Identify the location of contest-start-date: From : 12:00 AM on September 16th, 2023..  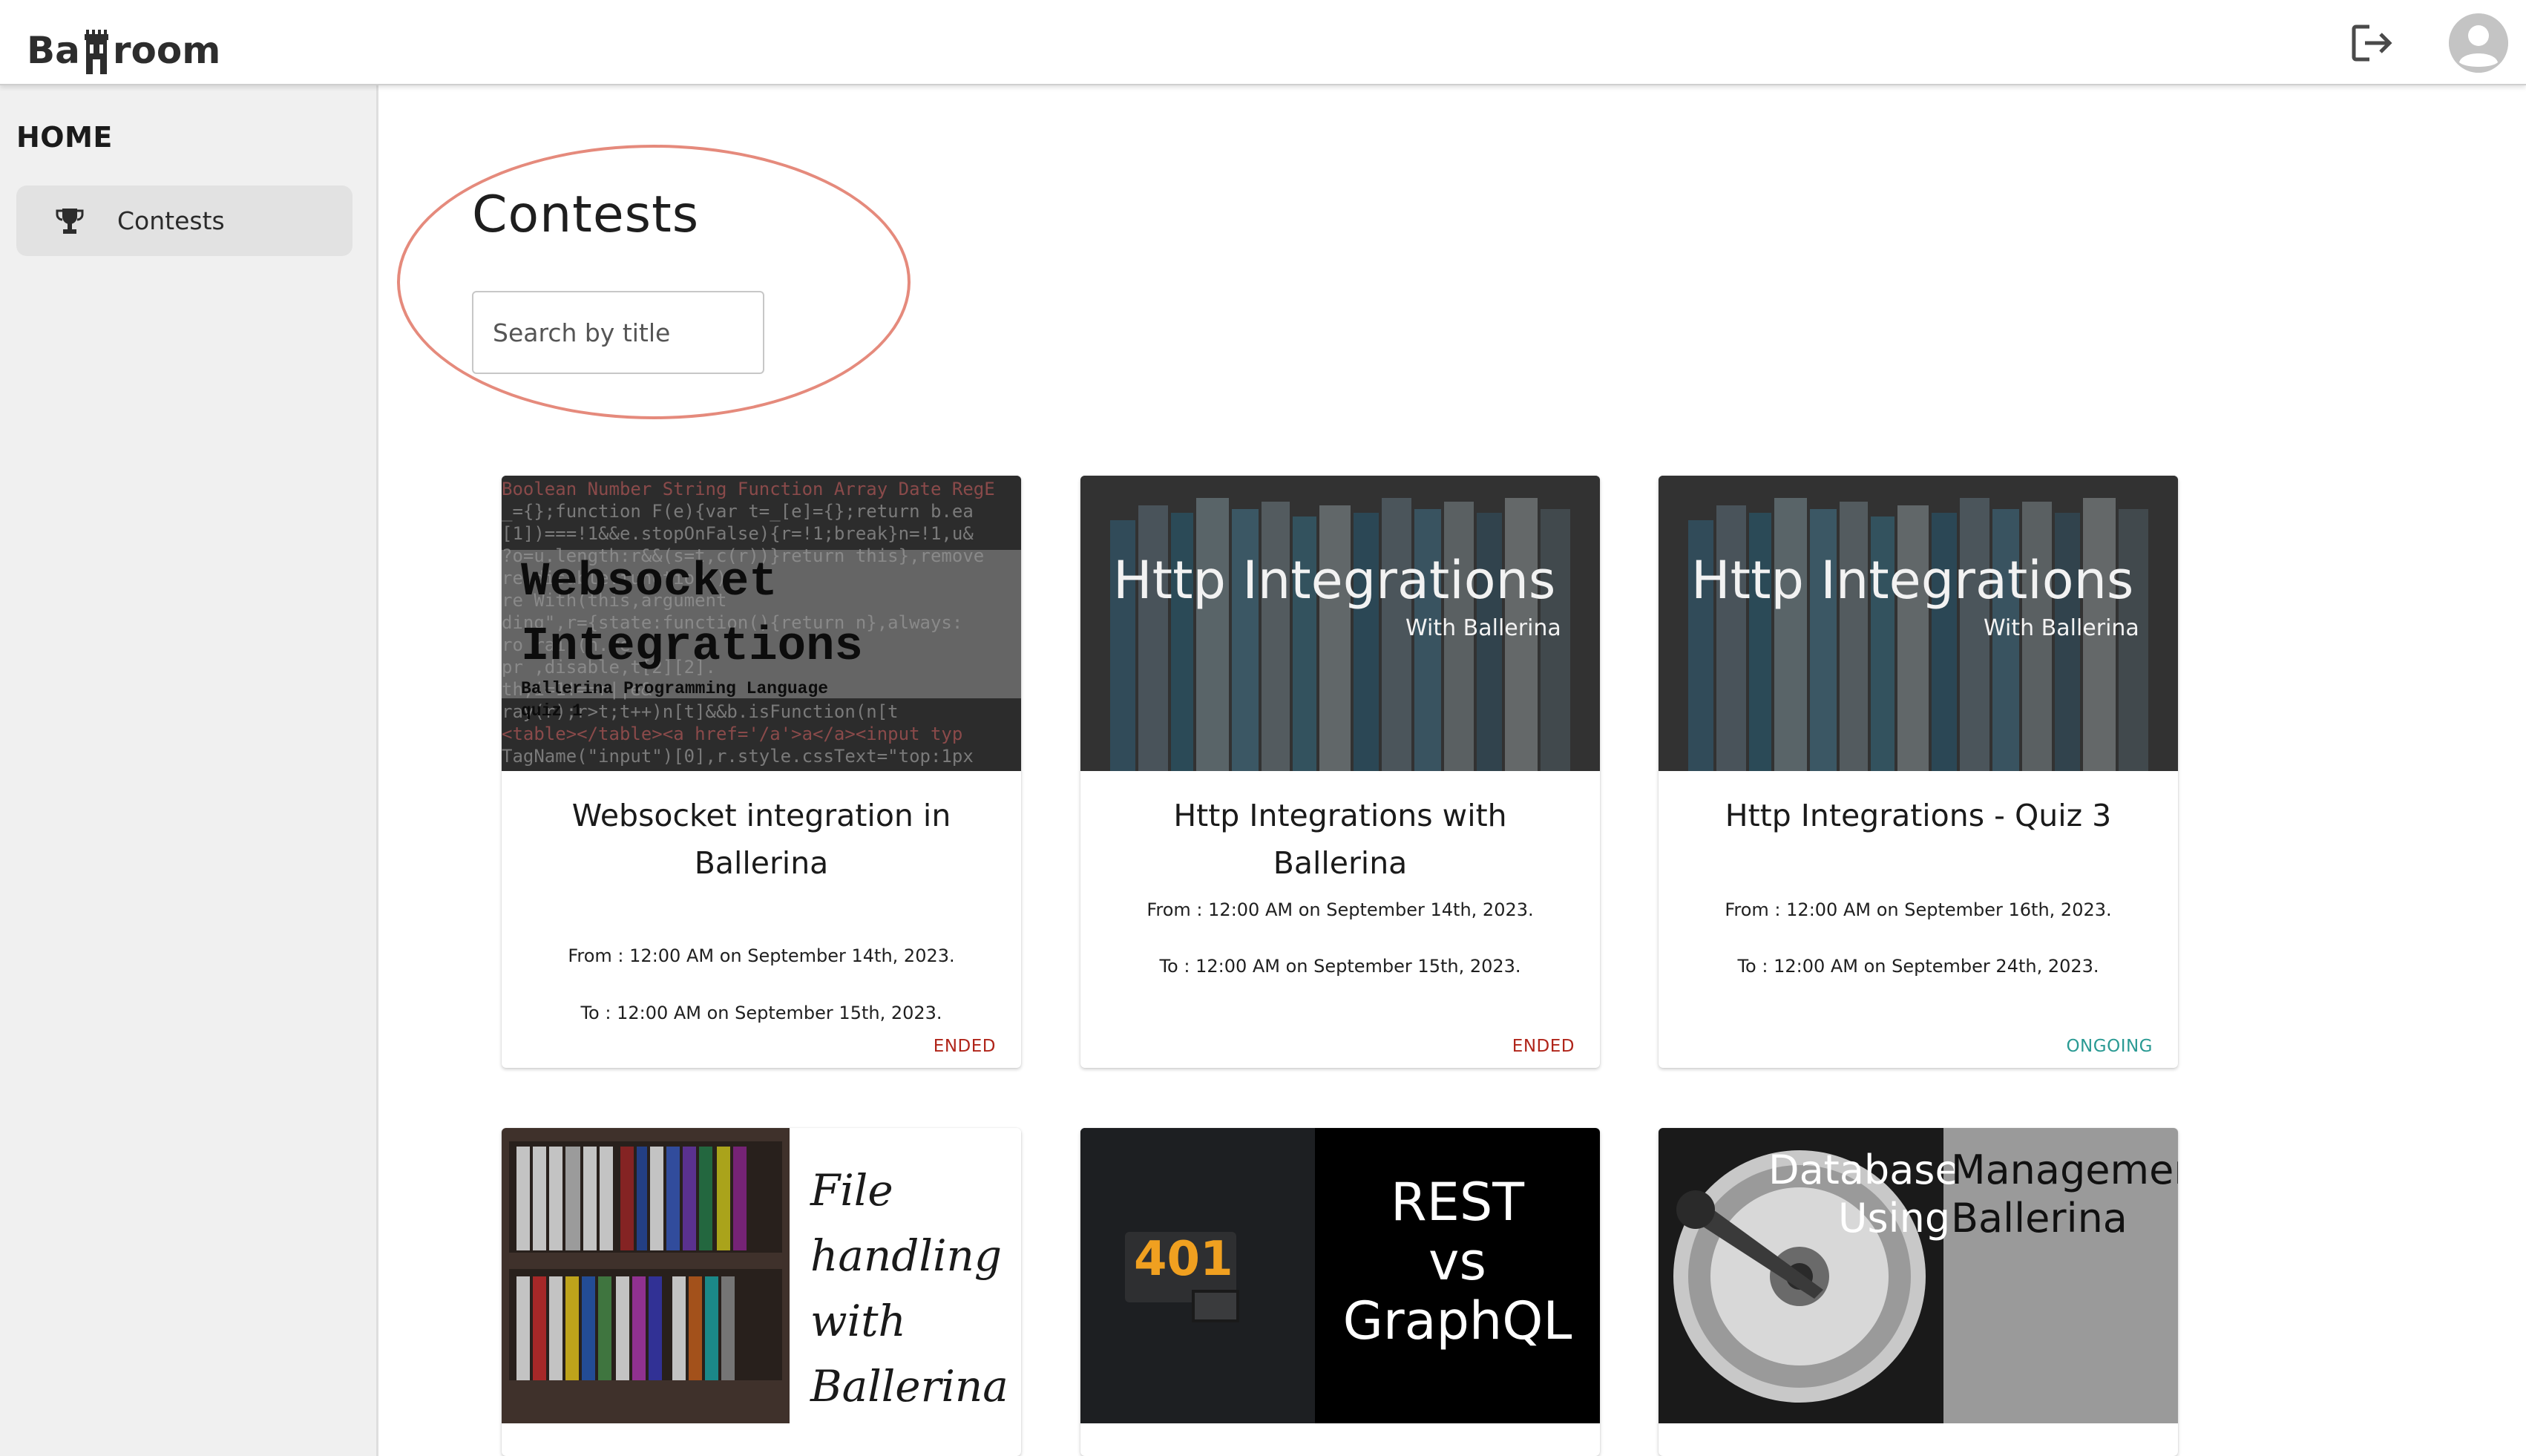
(1918, 910).